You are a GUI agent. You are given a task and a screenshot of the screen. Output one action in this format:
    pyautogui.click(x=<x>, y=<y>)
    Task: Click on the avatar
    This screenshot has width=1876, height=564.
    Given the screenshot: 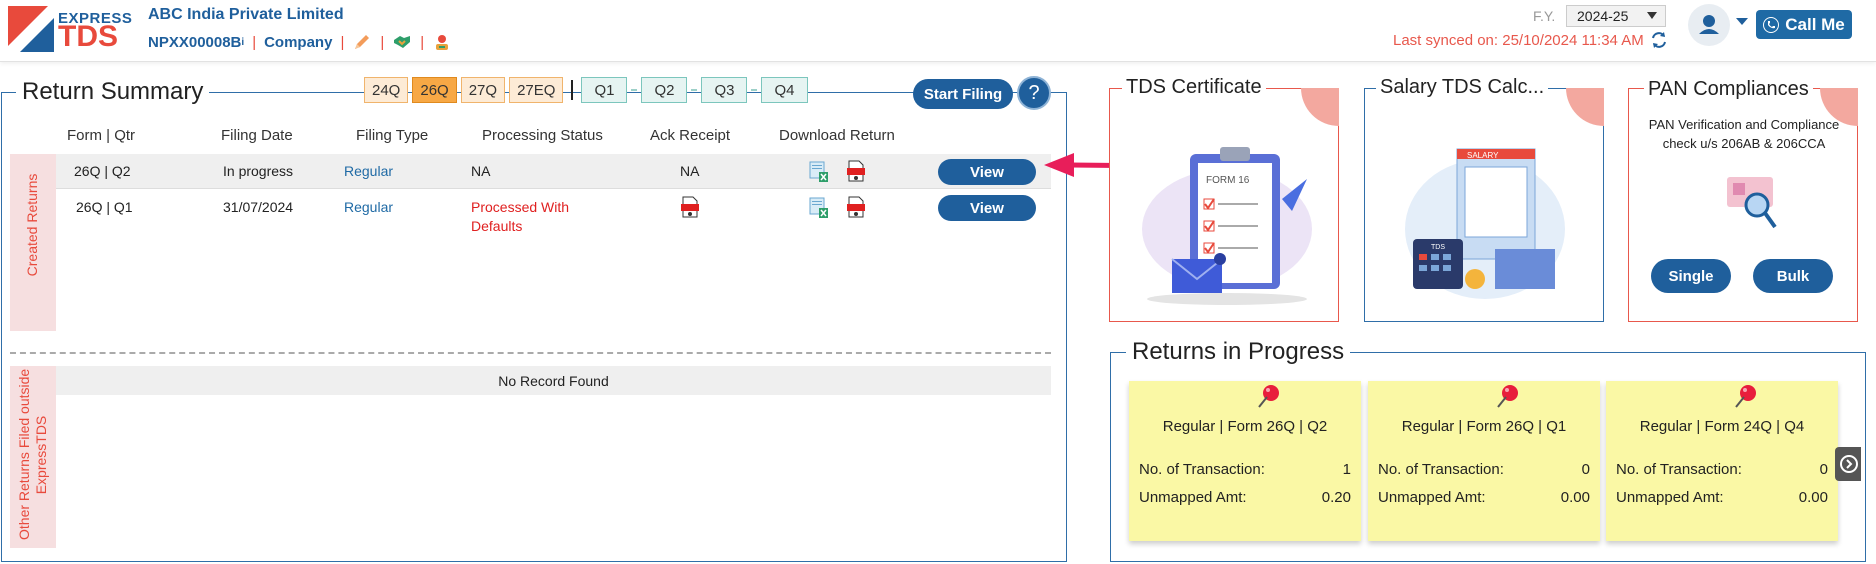 What is the action you would take?
    pyautogui.click(x=1709, y=25)
    